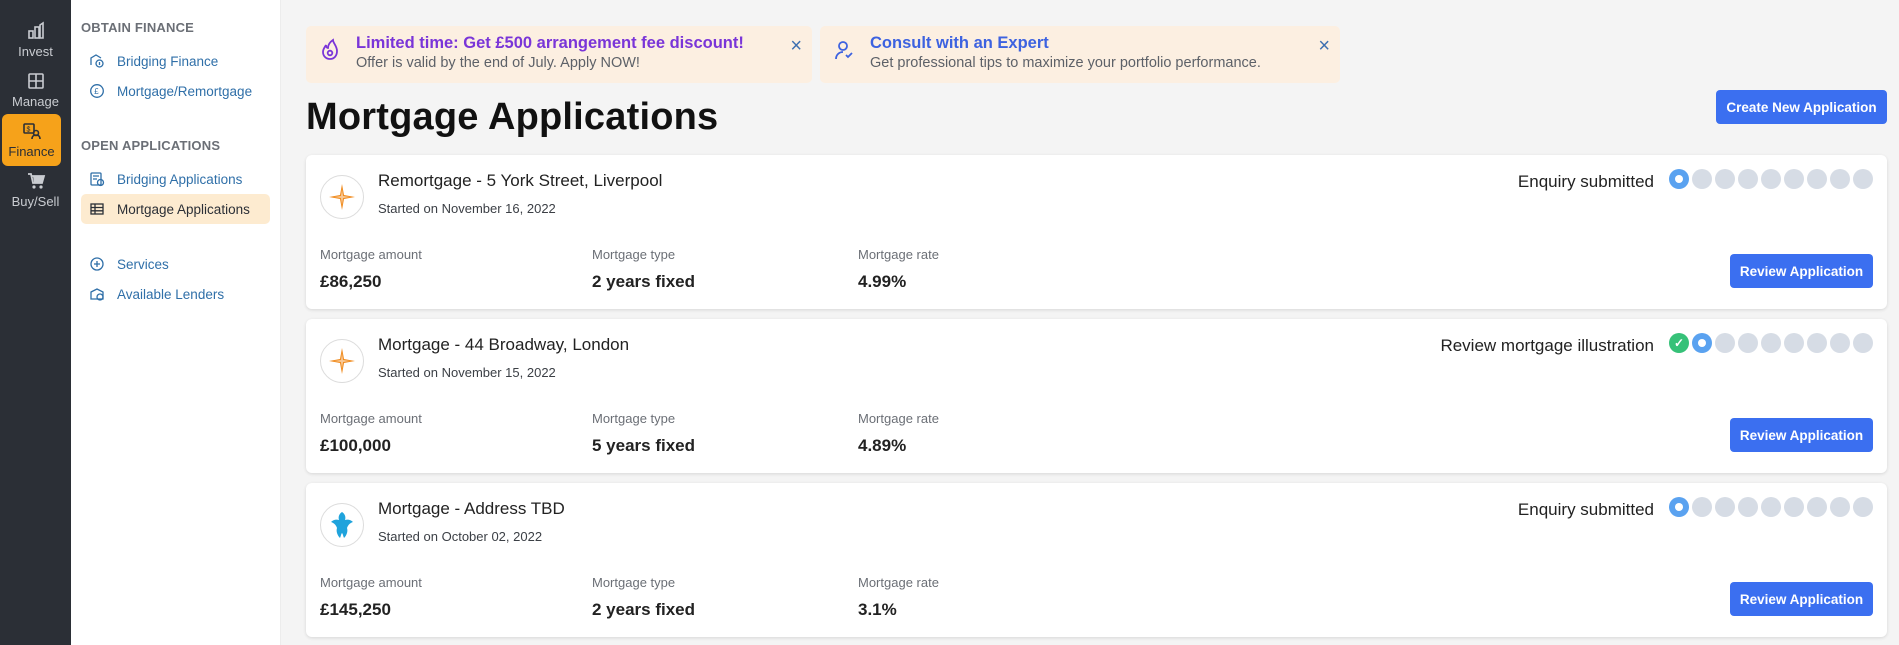  Describe the element at coordinates (504, 344) in the screenshot. I see `application-title: Mortgage - 44 Broadway, London` at that location.